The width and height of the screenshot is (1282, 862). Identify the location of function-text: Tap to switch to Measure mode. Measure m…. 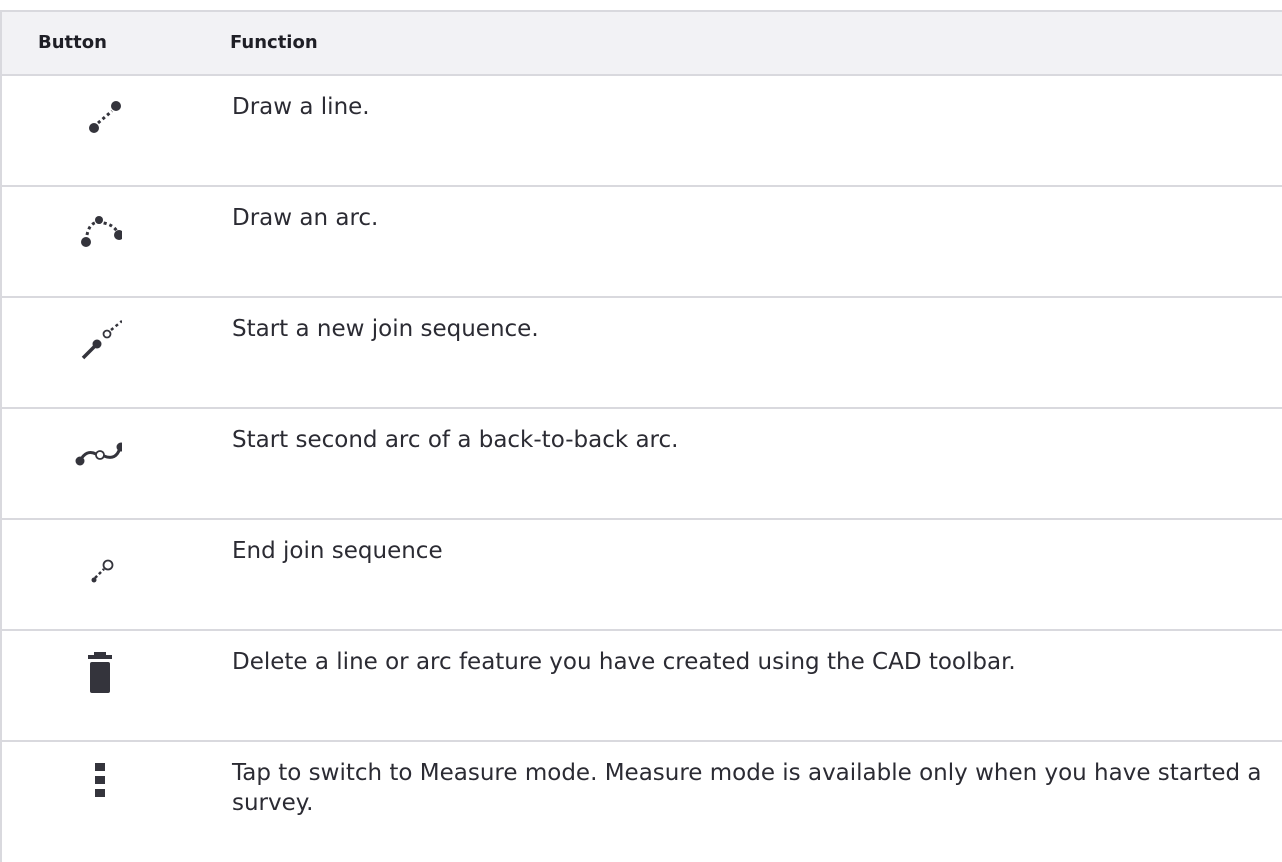
(747, 788).